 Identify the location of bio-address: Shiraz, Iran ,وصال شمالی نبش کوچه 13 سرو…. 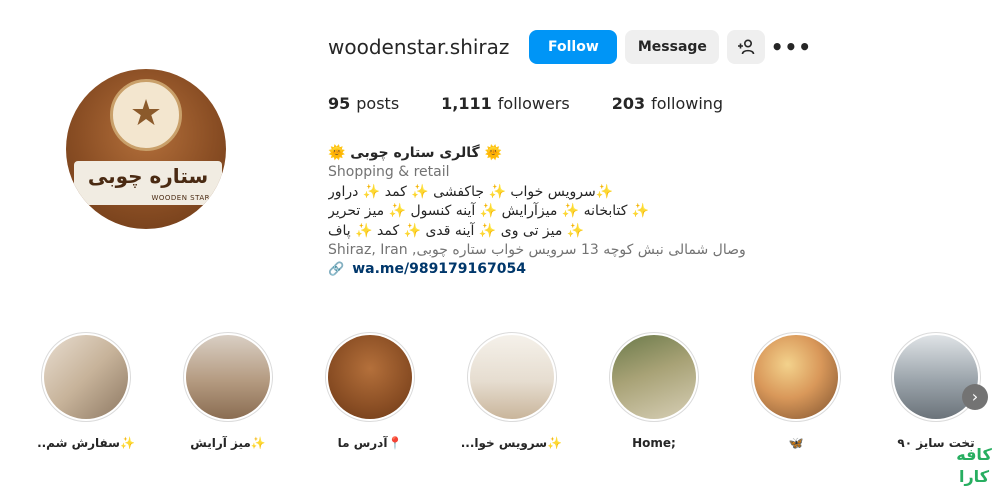
(537, 249).